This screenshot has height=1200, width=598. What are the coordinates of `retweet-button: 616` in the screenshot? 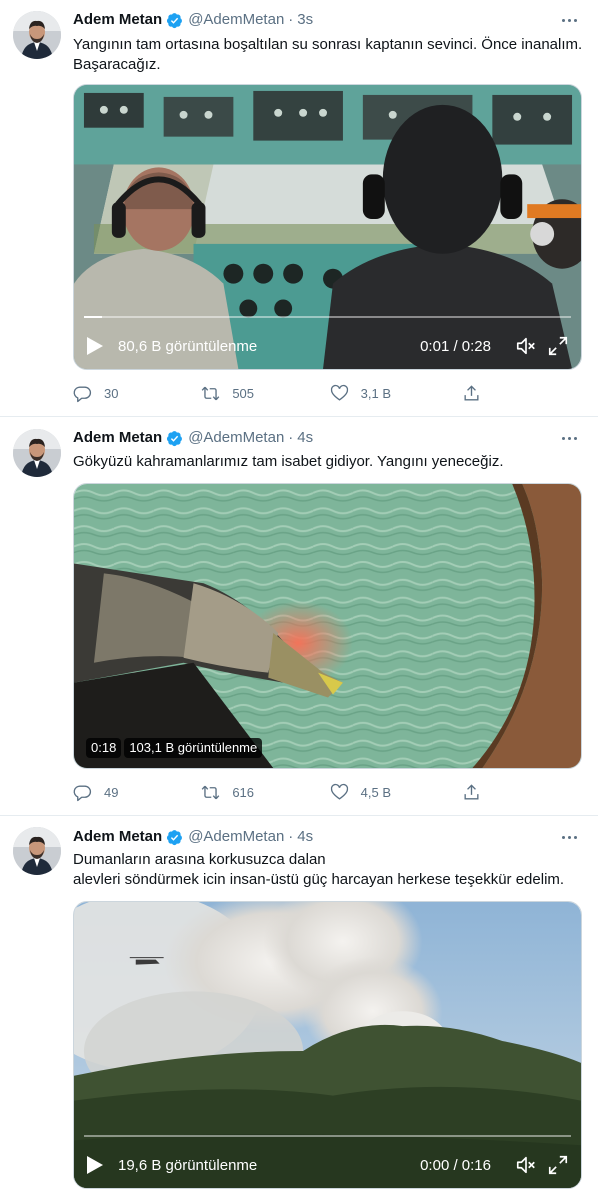 It's located at (265, 792).